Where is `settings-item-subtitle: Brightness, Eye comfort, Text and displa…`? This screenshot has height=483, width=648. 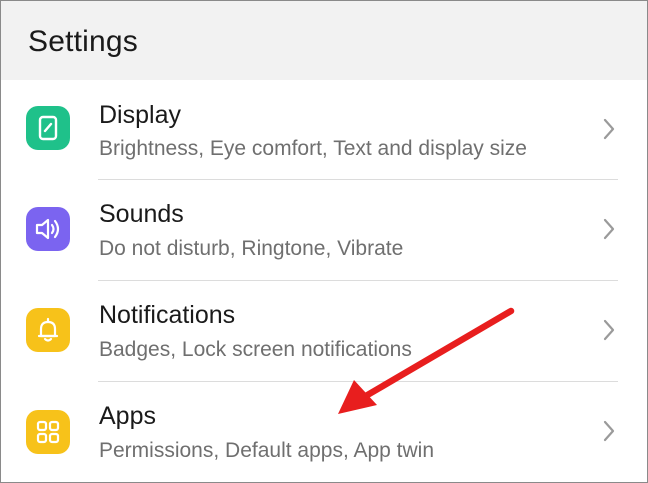
settings-item-subtitle: Brightness, Eye comfort, Text and displa… is located at coordinates (313, 148).